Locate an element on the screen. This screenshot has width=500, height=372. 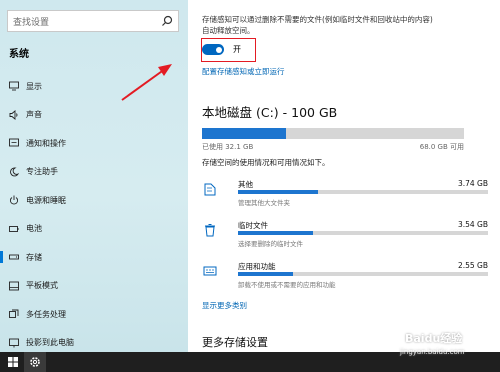
sidebar-item-focus-assist: 专注助手 is located at coordinates (94, 172).